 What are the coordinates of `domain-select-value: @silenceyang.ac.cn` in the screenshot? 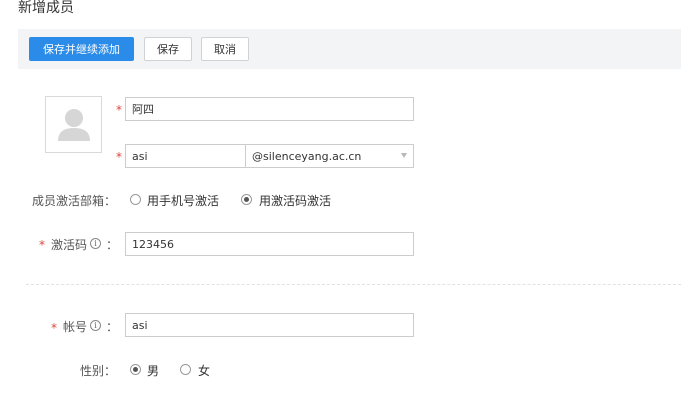 It's located at (307, 156).